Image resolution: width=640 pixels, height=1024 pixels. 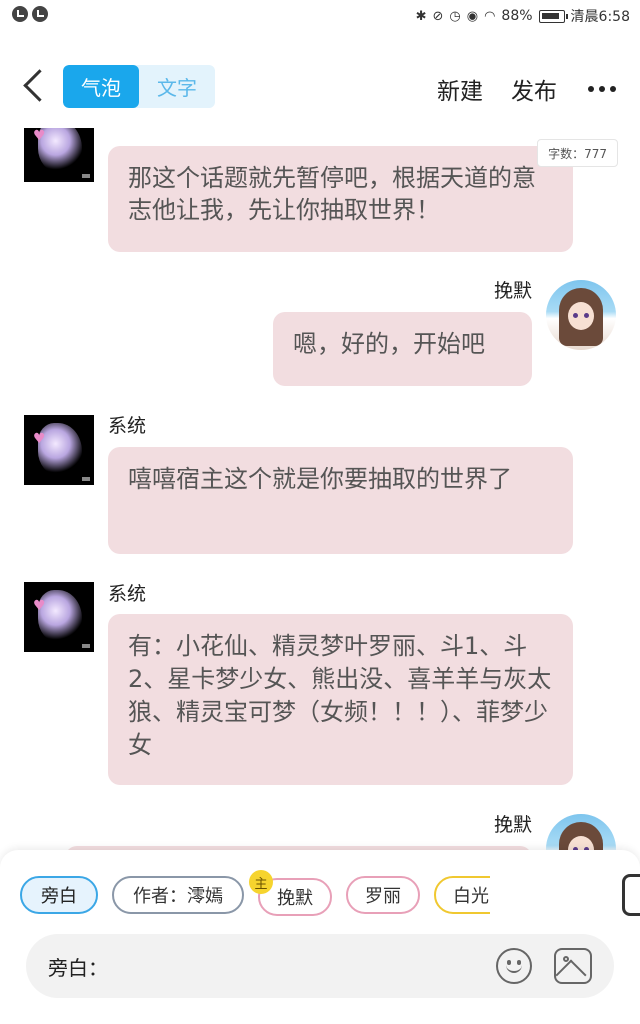 What do you see at coordinates (20, 14) in the screenshot?
I see `alarm-icon` at bounding box center [20, 14].